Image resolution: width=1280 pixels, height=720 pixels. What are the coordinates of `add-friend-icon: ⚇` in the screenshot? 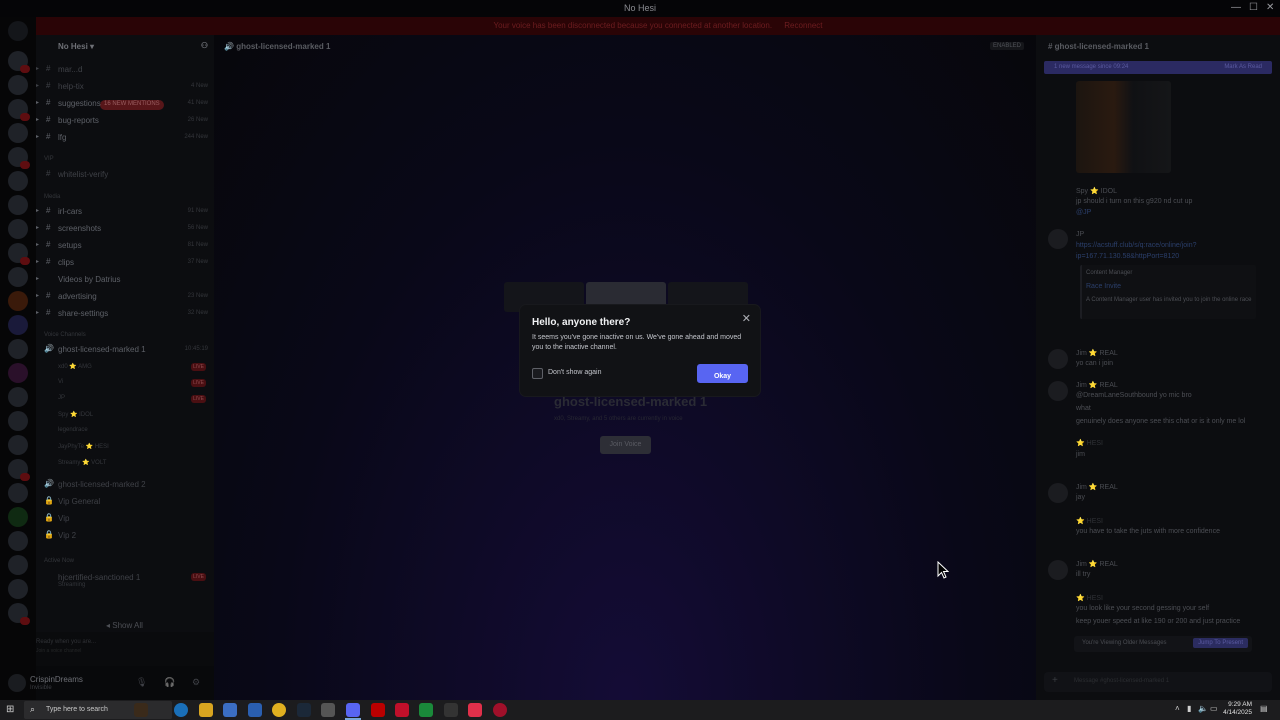 It's located at (204, 45).